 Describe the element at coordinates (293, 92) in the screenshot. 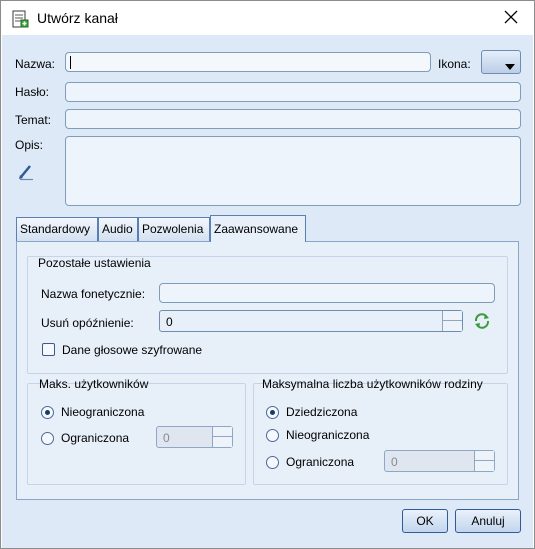

I see `password-input` at that location.